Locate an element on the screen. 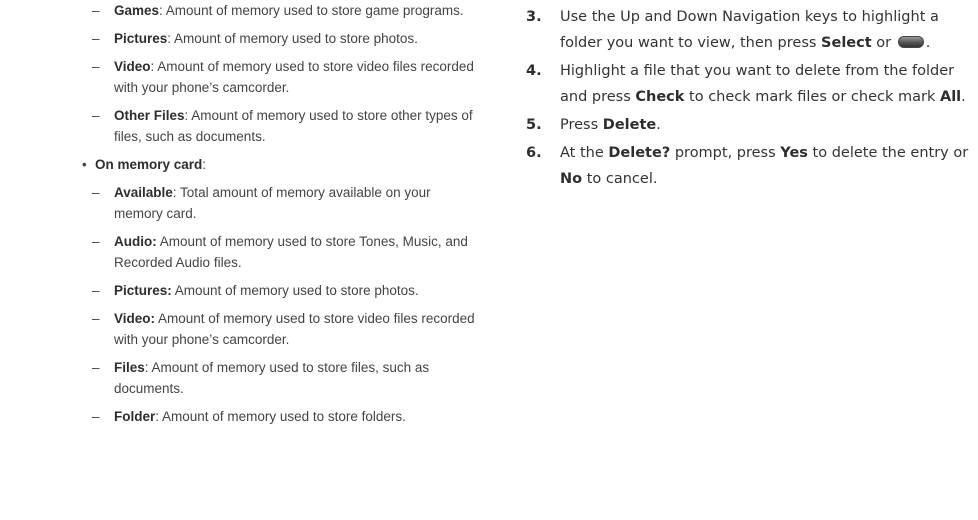 The height and width of the screenshot is (520, 978). all-key-label: All is located at coordinates (950, 97).